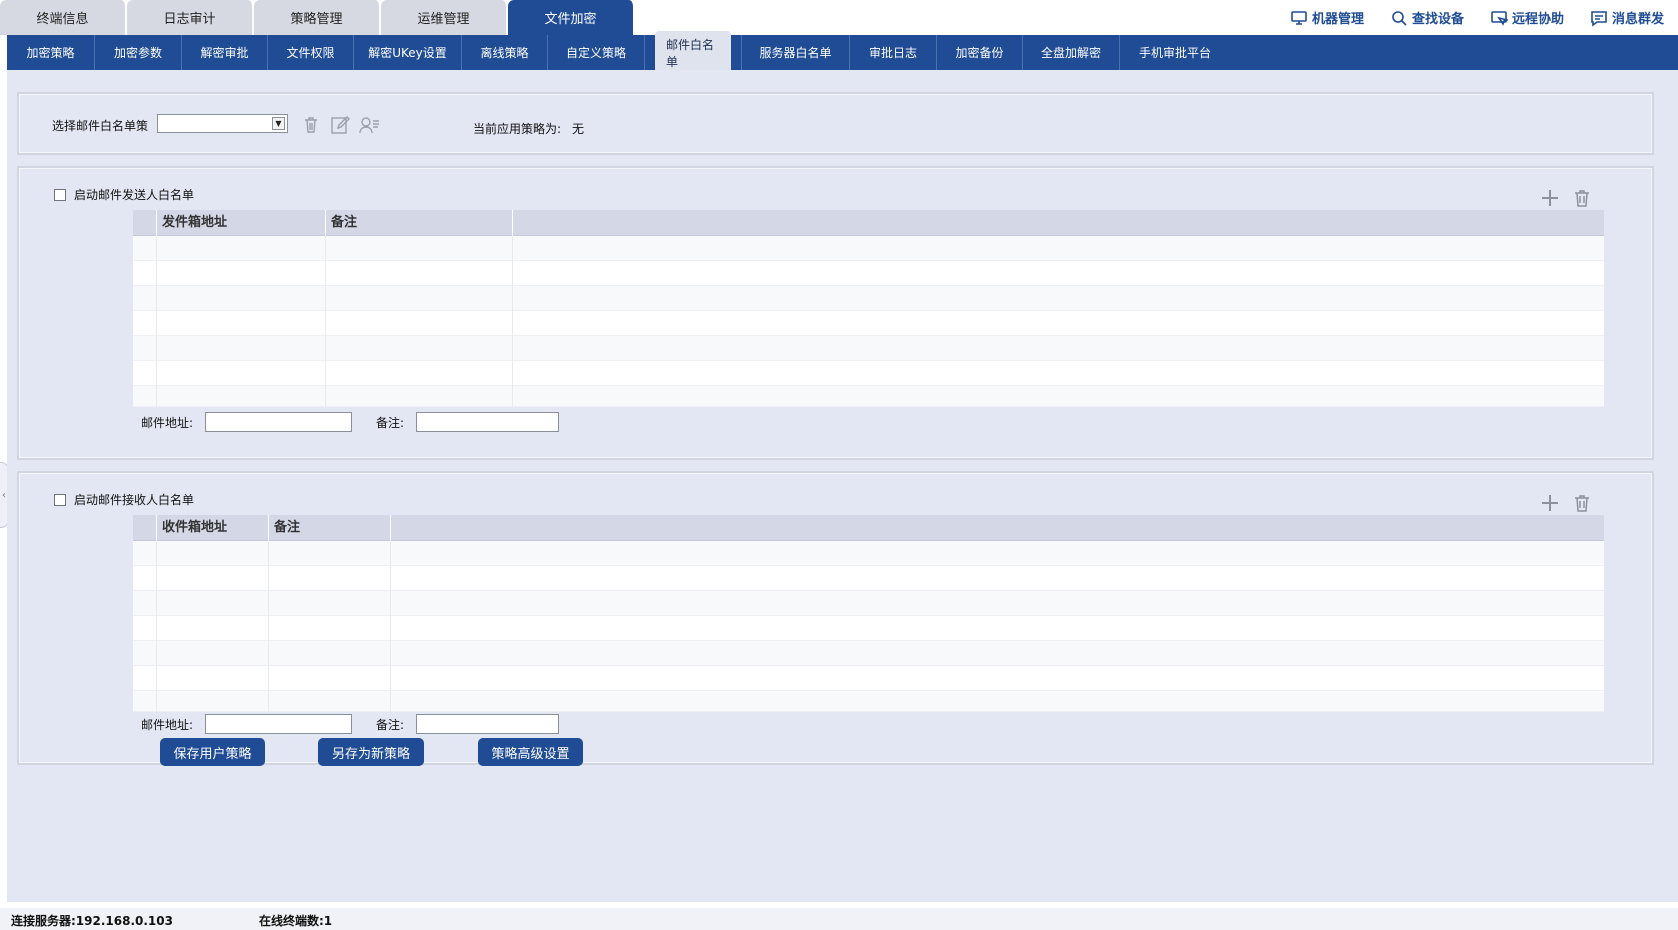 This screenshot has width=1678, height=930. Describe the element at coordinates (124, 499) in the screenshot. I see `receiver-enable-row: 启动邮件接收人白名单` at that location.